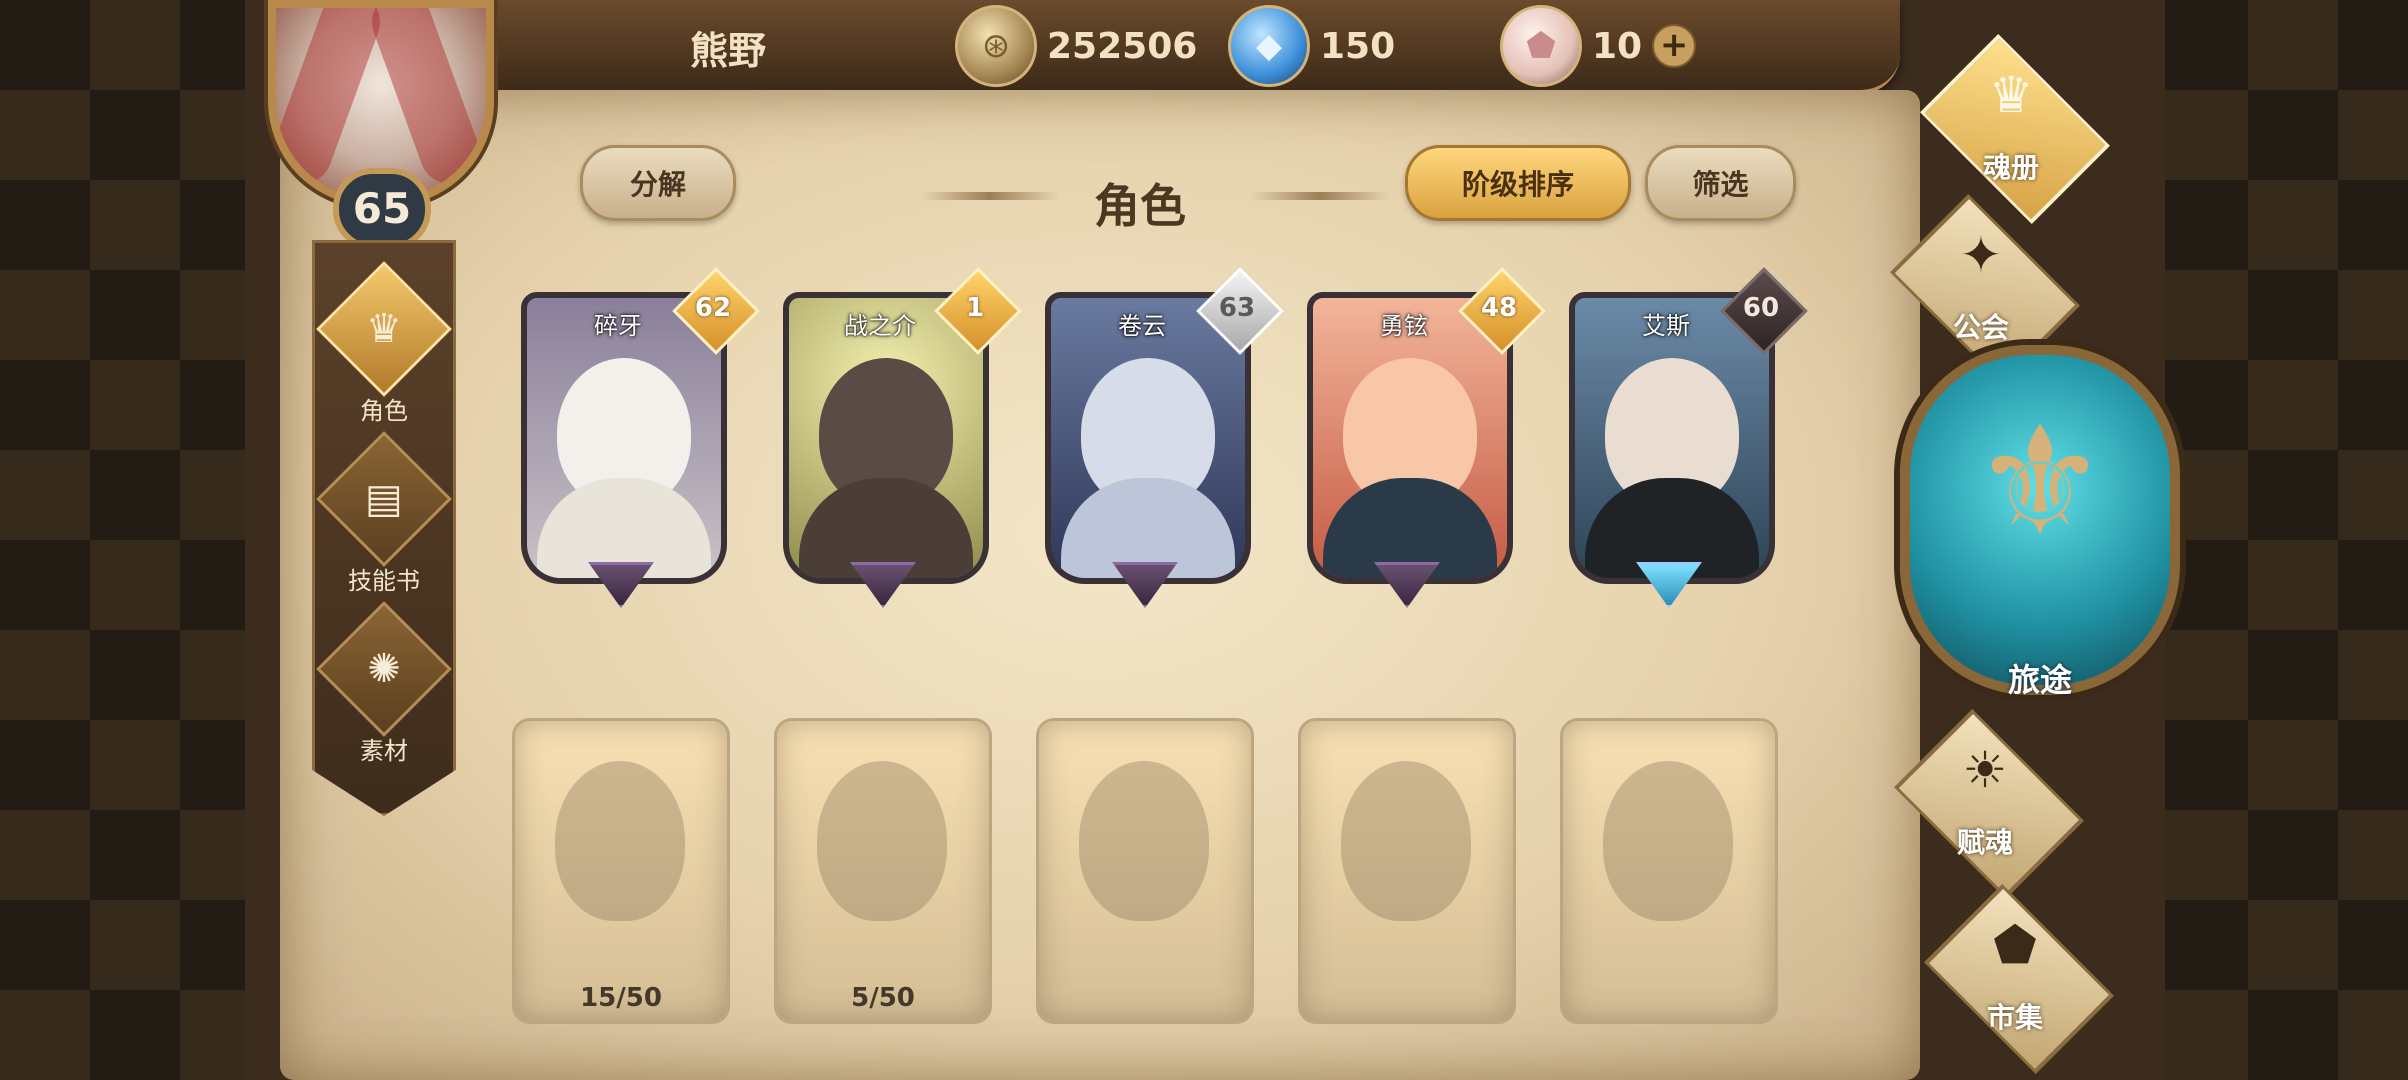 Image resolution: width=2408 pixels, height=1080 pixels. What do you see at coordinates (990, 196) in the screenshot?
I see `title-ornament-left` at bounding box center [990, 196].